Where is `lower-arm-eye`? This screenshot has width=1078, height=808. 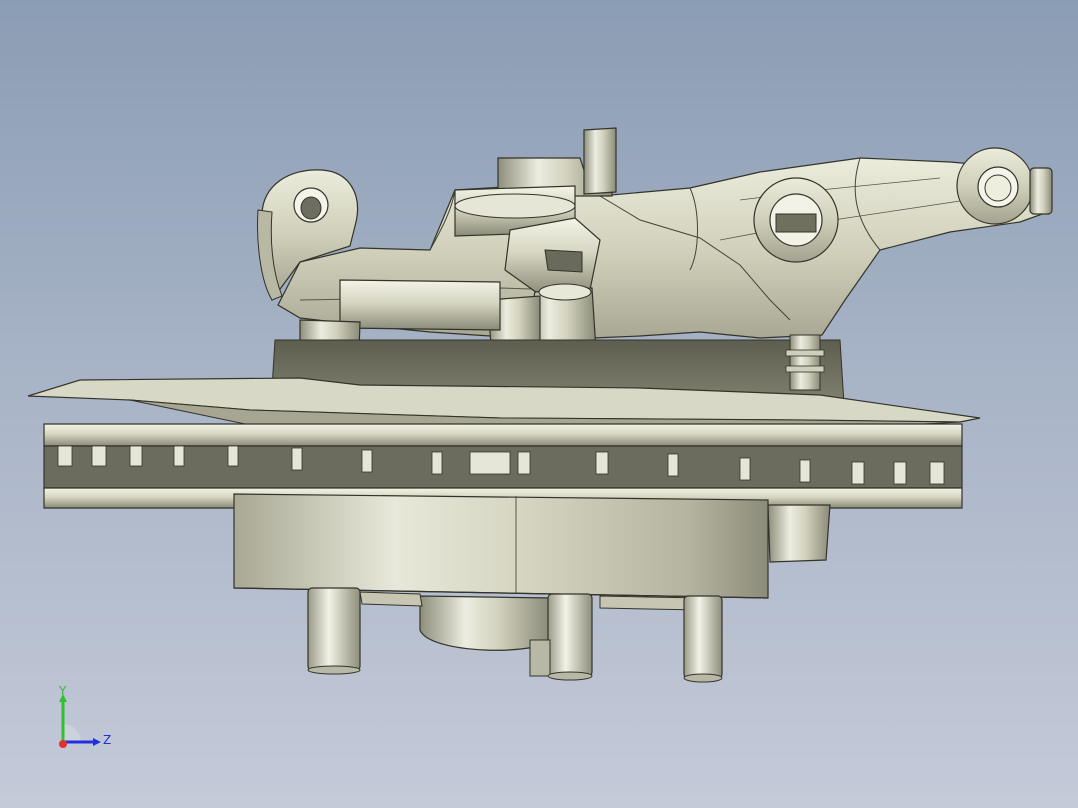 lower-arm-eye is located at coordinates (796, 220).